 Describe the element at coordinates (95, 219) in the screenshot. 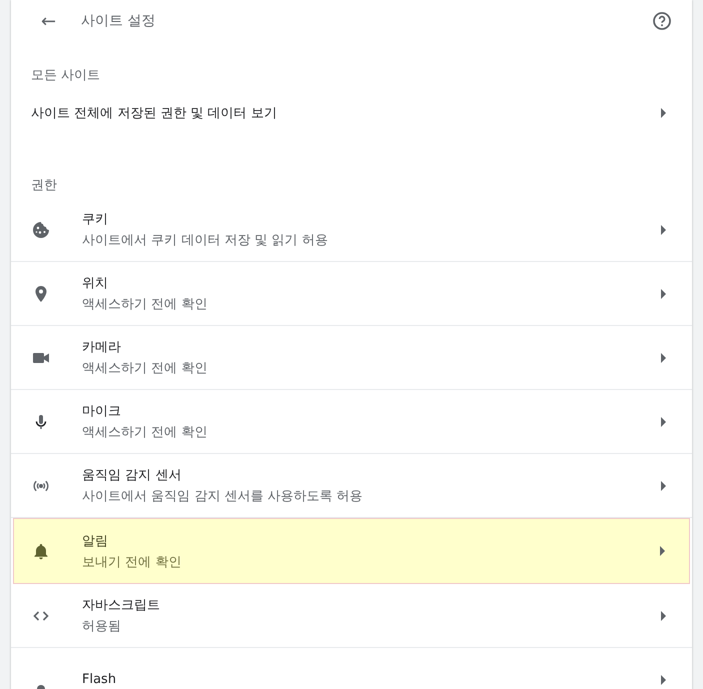

I see `permission-title: 쿠키` at that location.